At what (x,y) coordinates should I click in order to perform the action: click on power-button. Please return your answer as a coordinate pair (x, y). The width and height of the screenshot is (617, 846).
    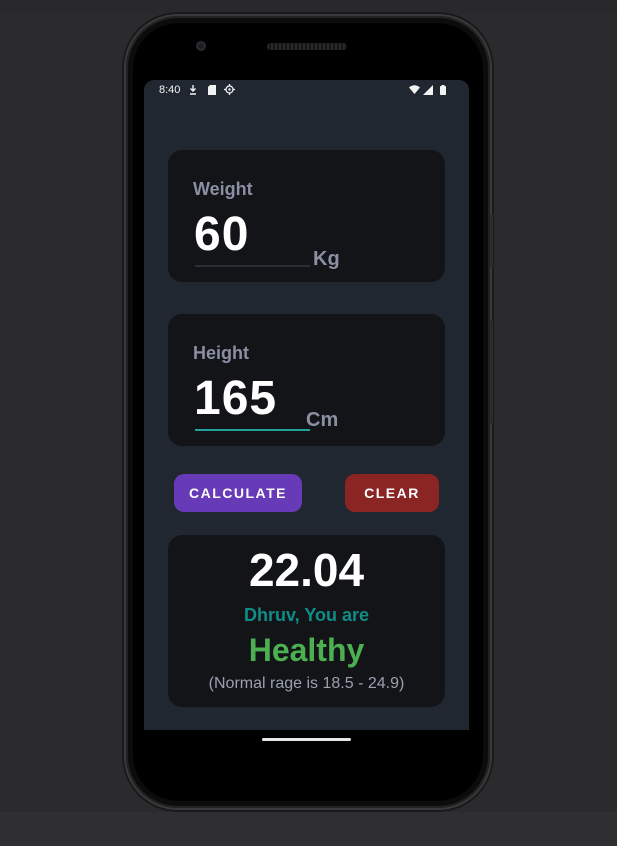
    Looking at the image, I should click on (491, 241).